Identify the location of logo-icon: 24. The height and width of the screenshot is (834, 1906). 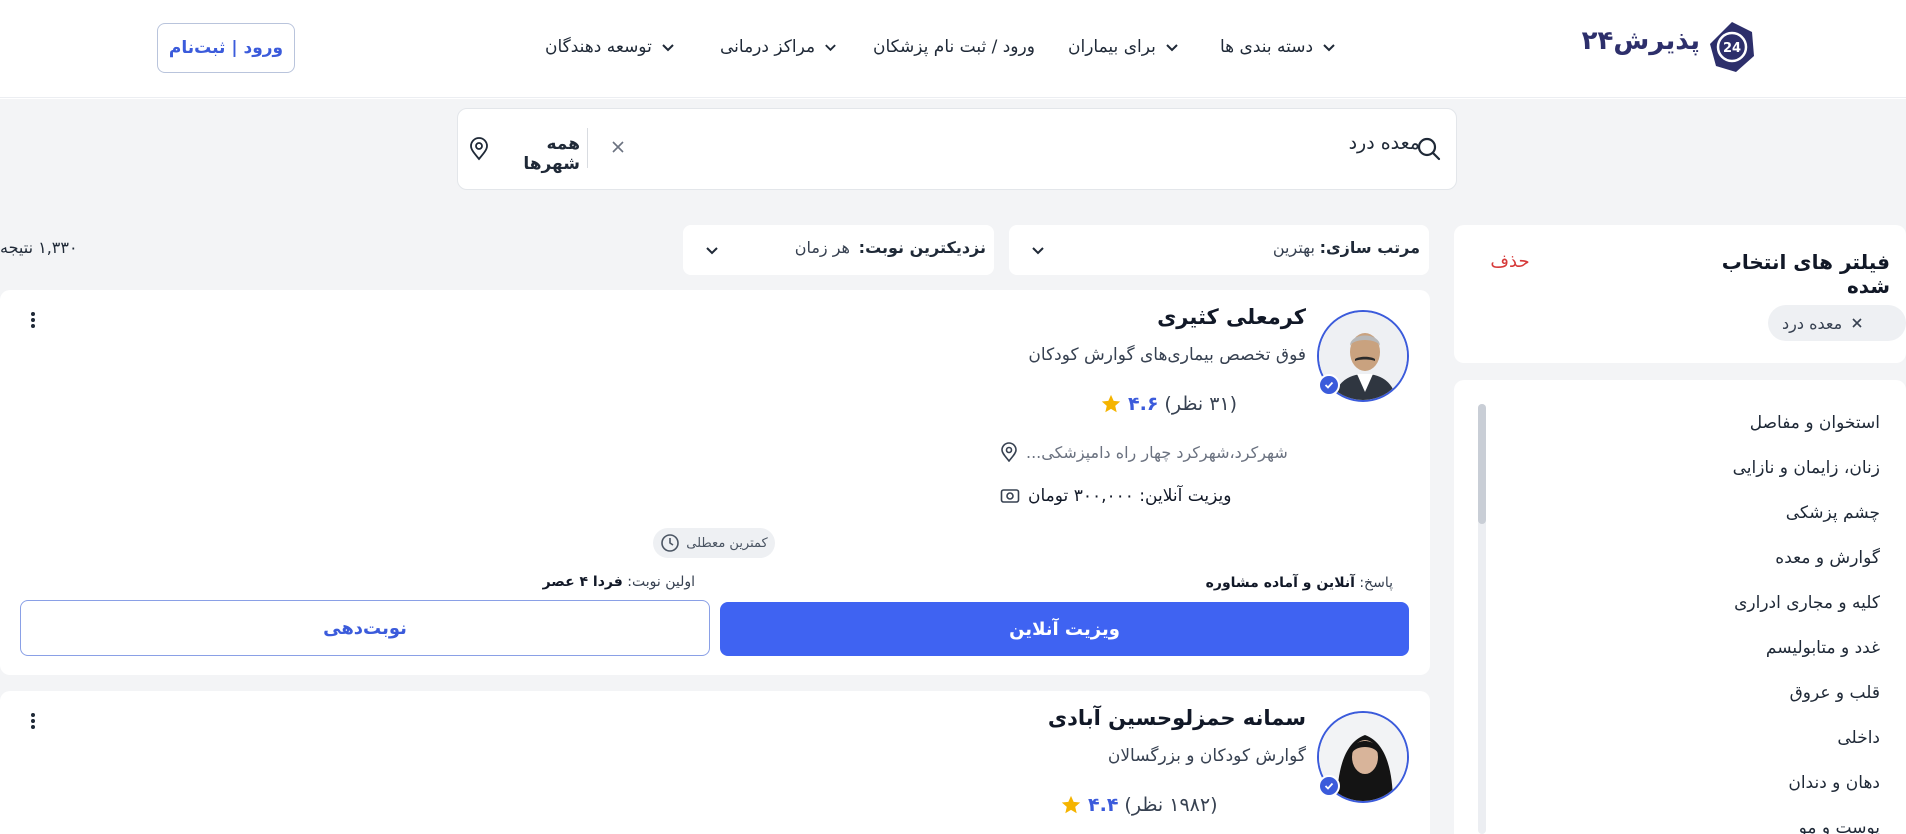
(1732, 47).